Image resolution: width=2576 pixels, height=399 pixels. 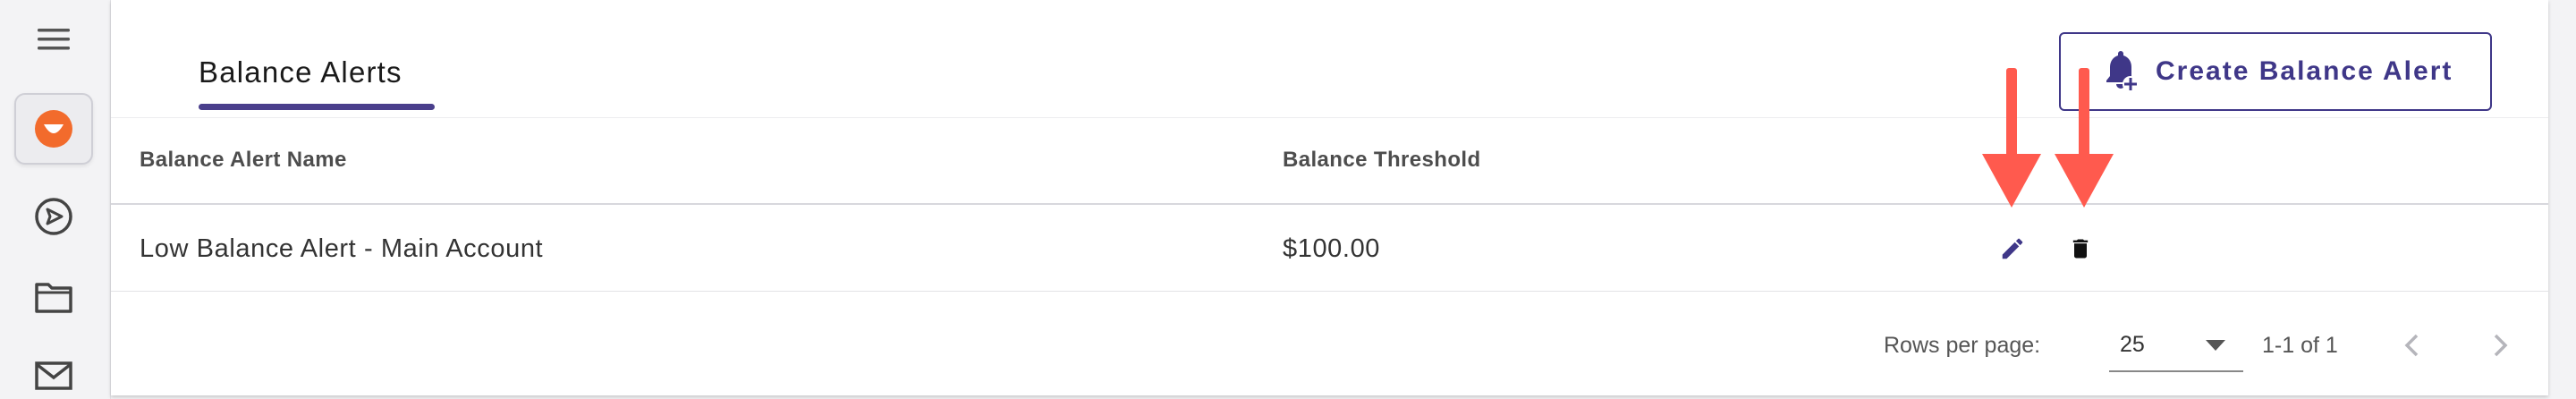 I want to click on create-balance-alert-button: Create Balance Alert, so click(x=2275, y=72).